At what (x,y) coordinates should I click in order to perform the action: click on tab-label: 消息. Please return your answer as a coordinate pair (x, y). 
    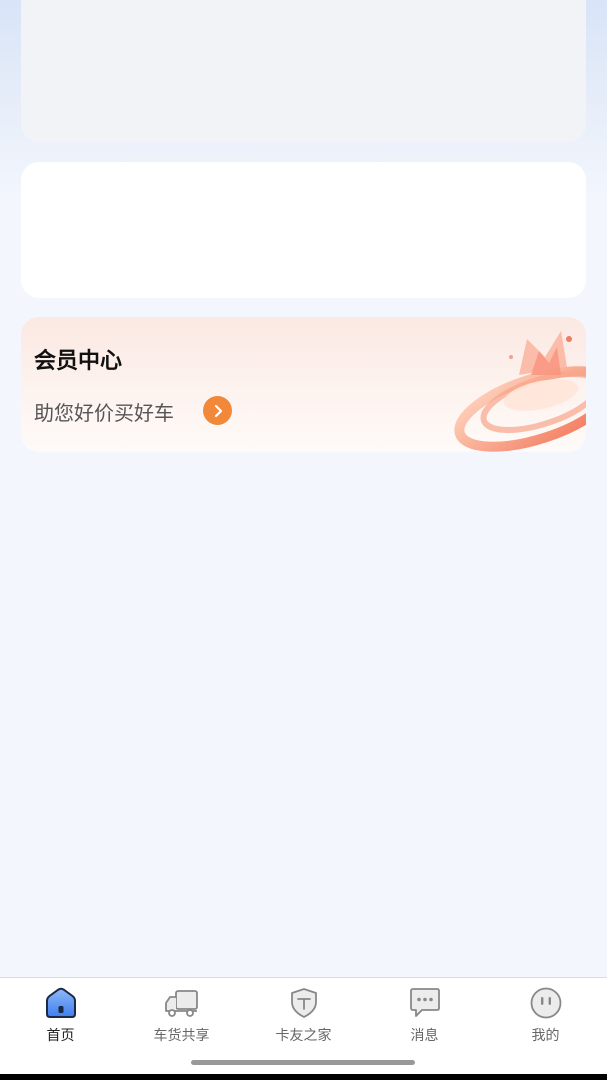
    Looking at the image, I should click on (424, 1036).